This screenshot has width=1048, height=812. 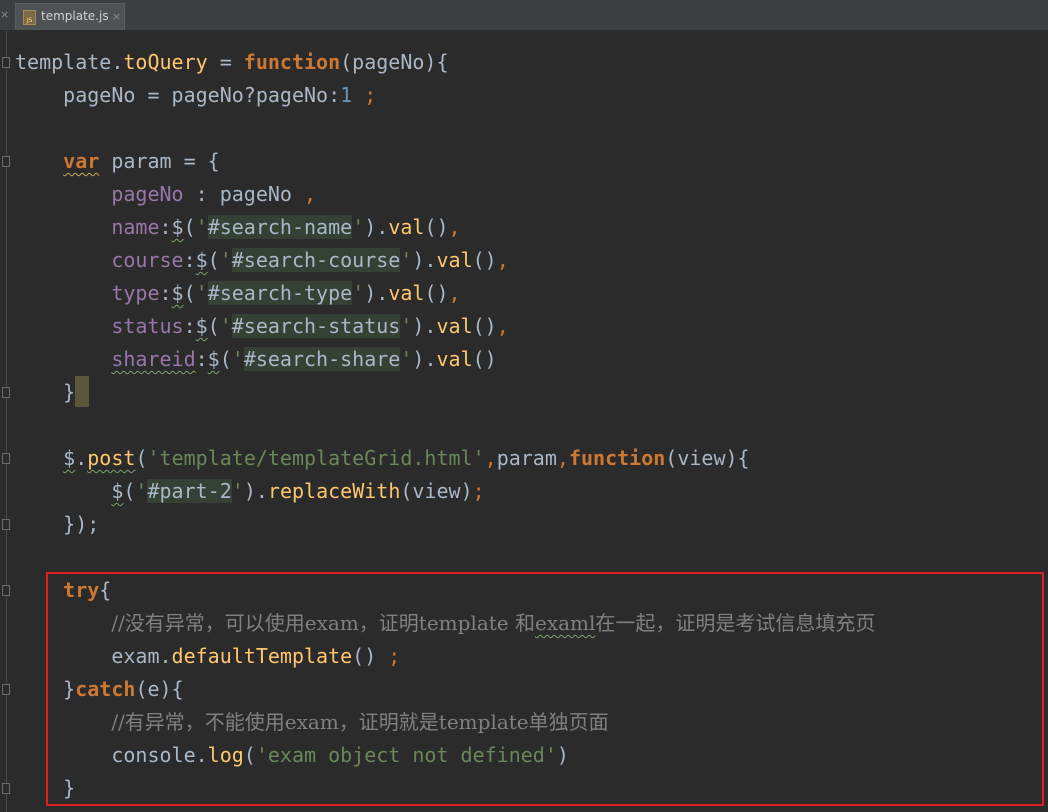 I want to click on code-line: var param = {, so click(x=141, y=161).